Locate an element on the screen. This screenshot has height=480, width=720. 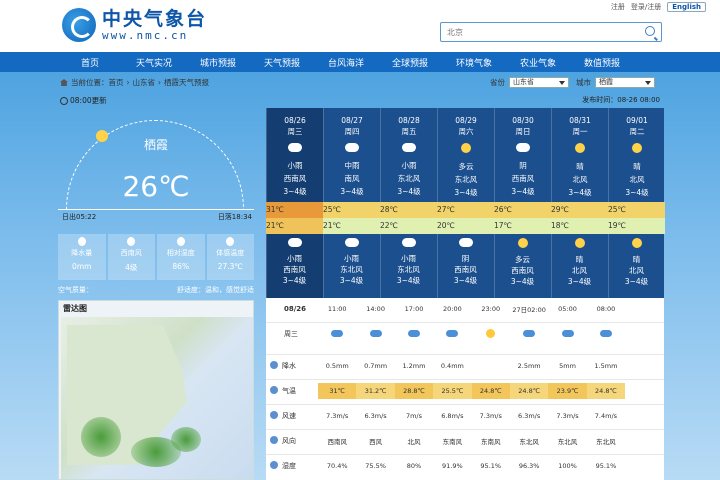
forecast-weekday: 周五 is located at coordinates (409, 131).